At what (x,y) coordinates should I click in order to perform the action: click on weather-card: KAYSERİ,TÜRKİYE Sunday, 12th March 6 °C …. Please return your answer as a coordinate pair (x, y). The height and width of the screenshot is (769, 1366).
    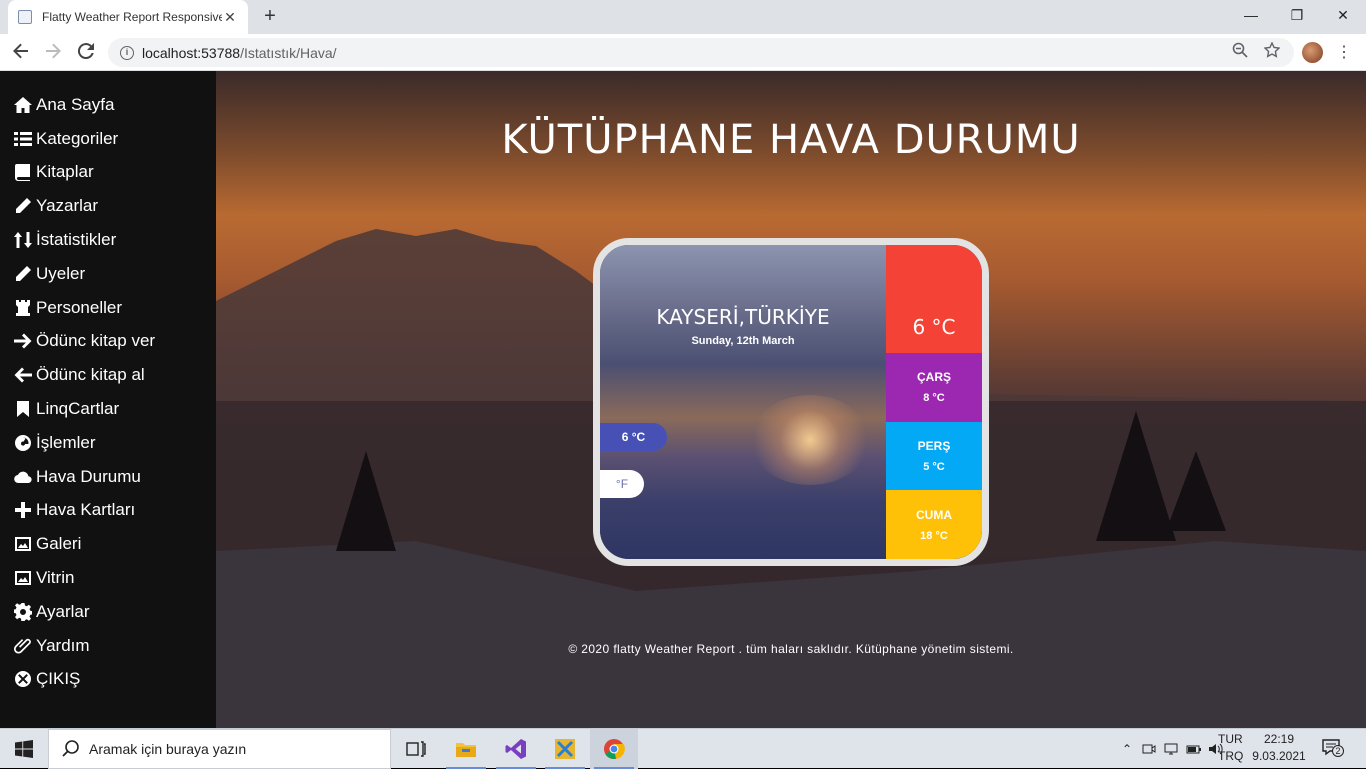
    Looking at the image, I should click on (791, 402).